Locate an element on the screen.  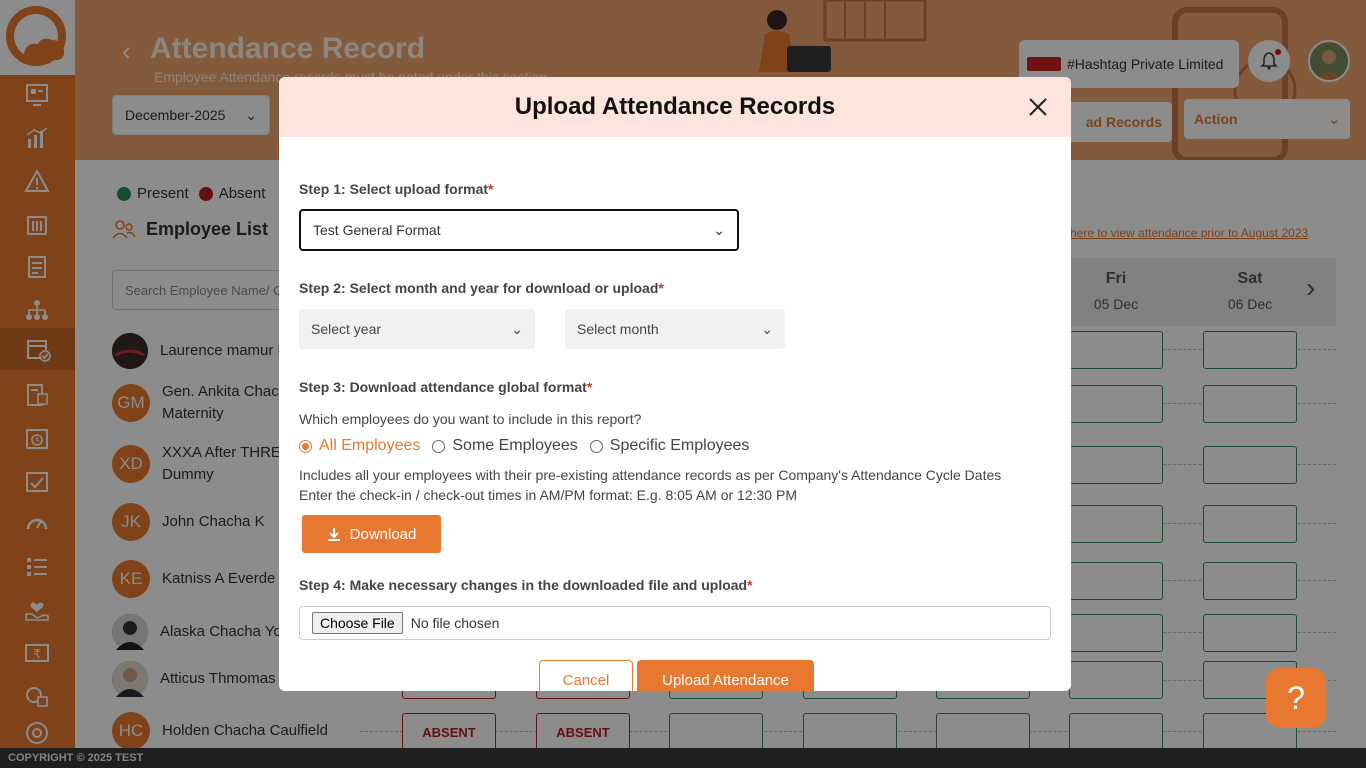
month-select-value: Select month is located at coordinates (618, 329).